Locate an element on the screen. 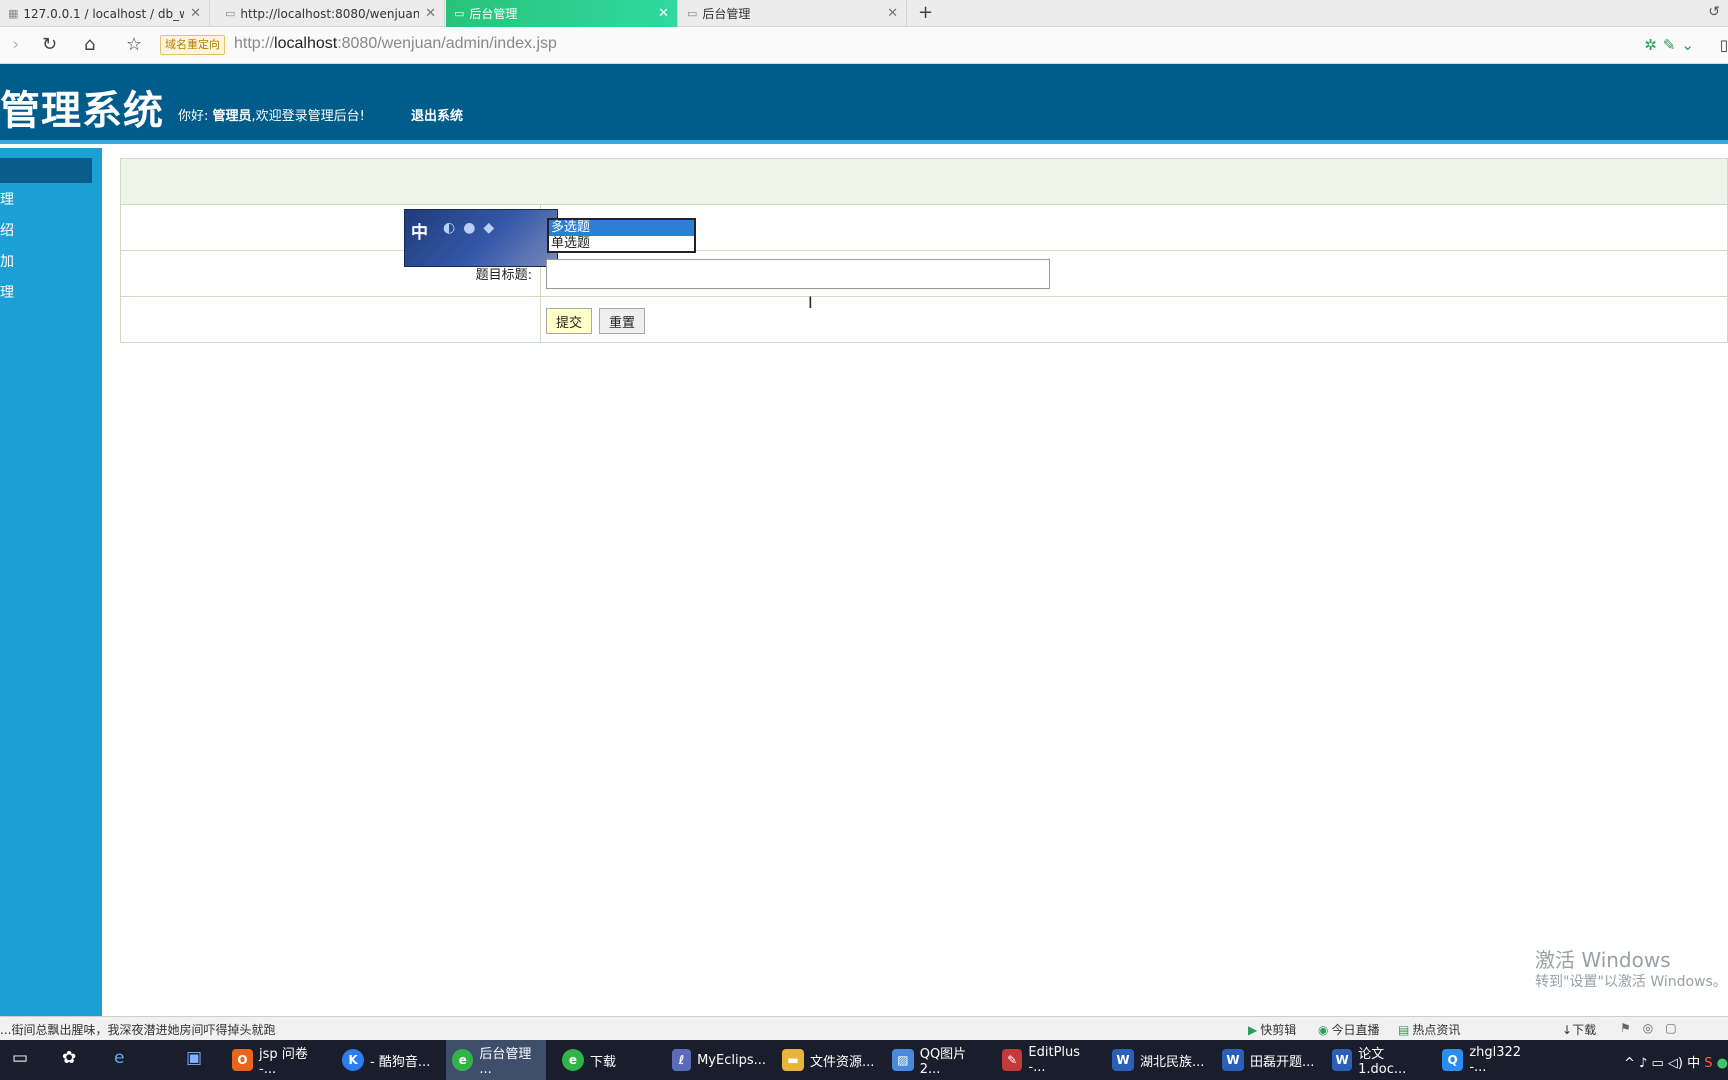 The image size is (1728, 1080). volume-icon: ◁) is located at coordinates (1675, 1063).